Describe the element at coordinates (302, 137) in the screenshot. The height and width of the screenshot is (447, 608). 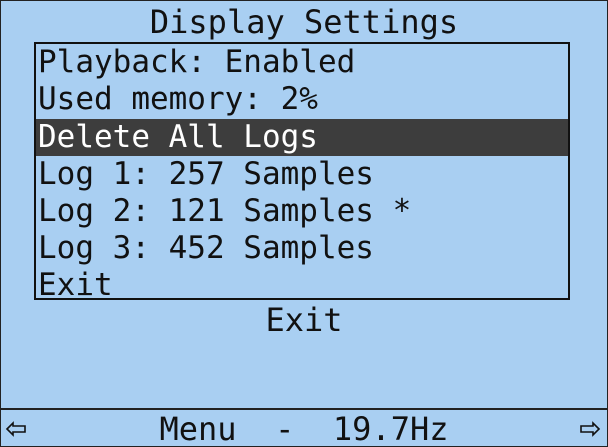
I see `menu-item-delete-all-logs: Delete All Logs` at that location.